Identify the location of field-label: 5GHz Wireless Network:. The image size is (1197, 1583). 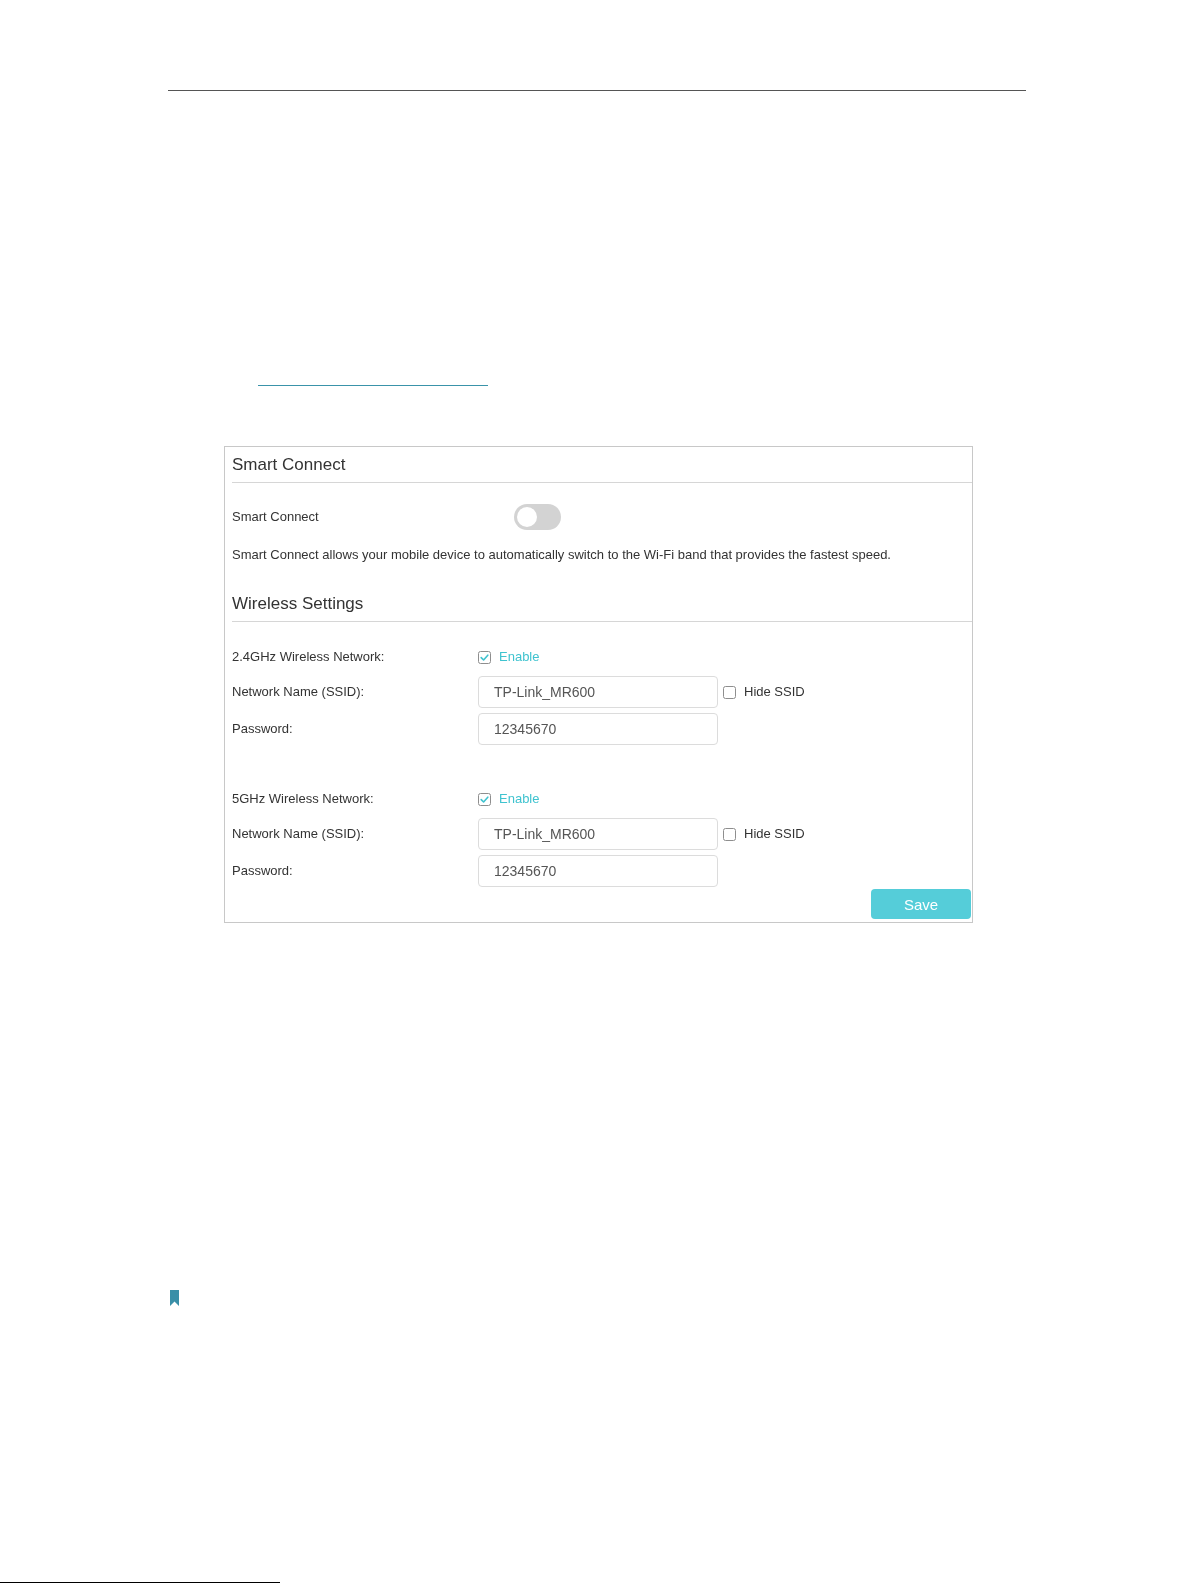
(303, 799).